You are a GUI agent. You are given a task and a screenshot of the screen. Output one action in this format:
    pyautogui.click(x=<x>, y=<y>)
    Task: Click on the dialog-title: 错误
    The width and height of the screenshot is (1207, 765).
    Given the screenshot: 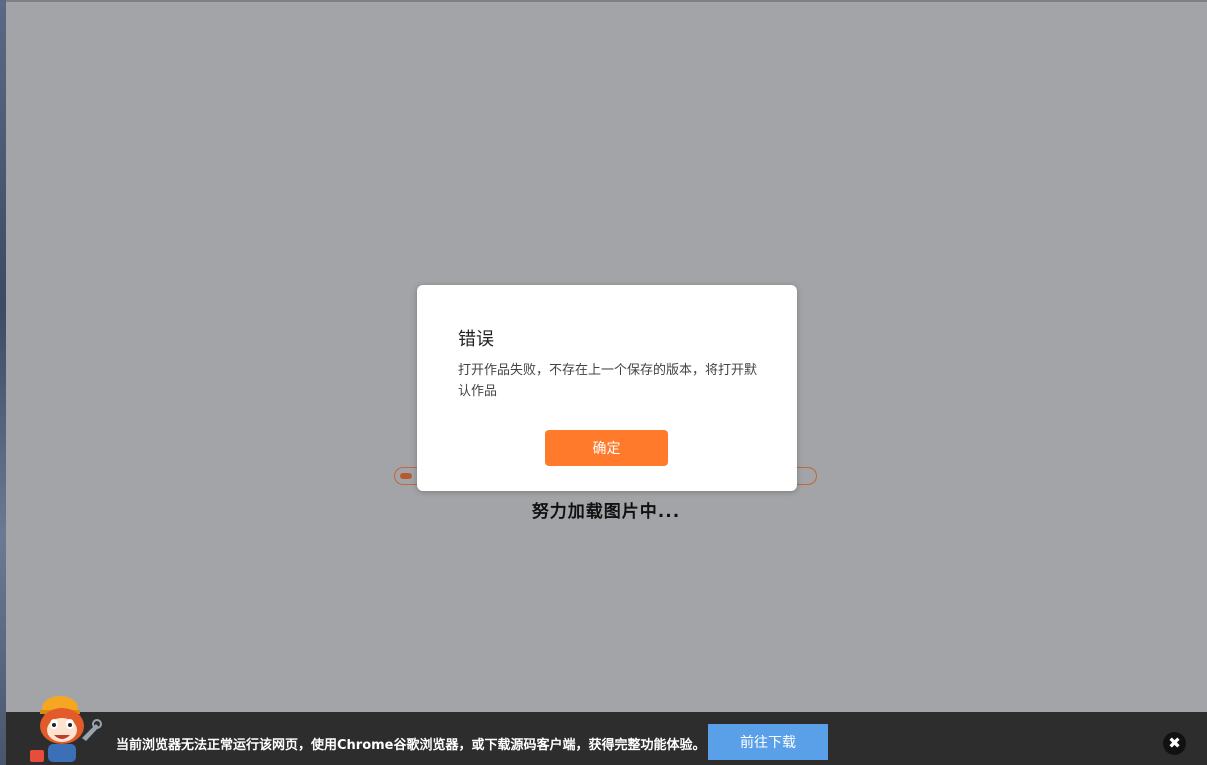 What is the action you would take?
    pyautogui.click(x=476, y=339)
    